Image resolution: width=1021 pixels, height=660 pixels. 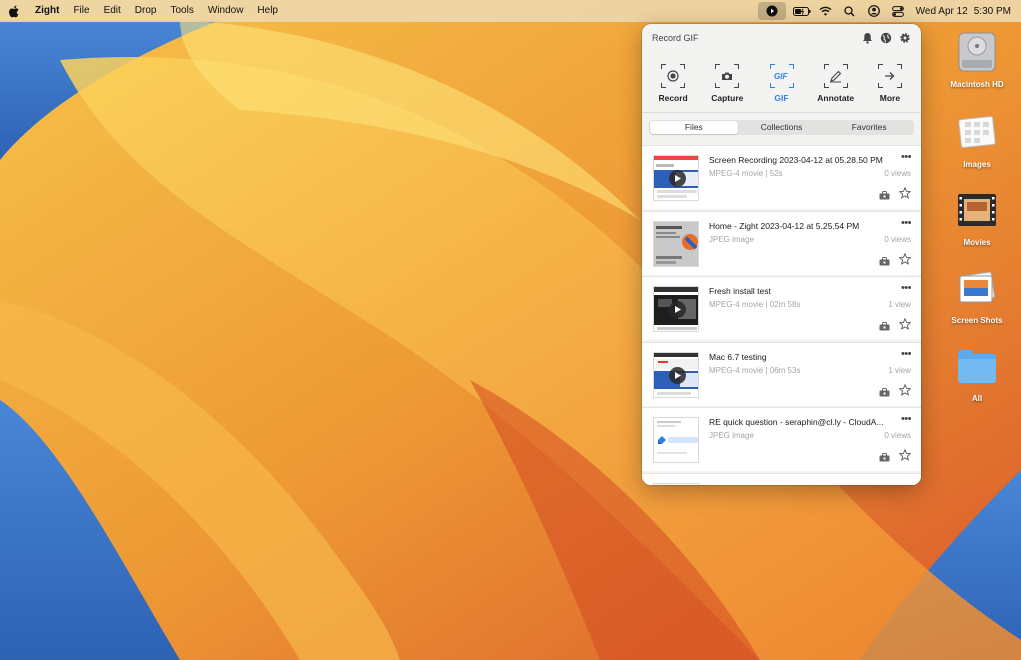 What do you see at coordinates (869, 127) in the screenshot?
I see `tab-favorites: Favorites` at bounding box center [869, 127].